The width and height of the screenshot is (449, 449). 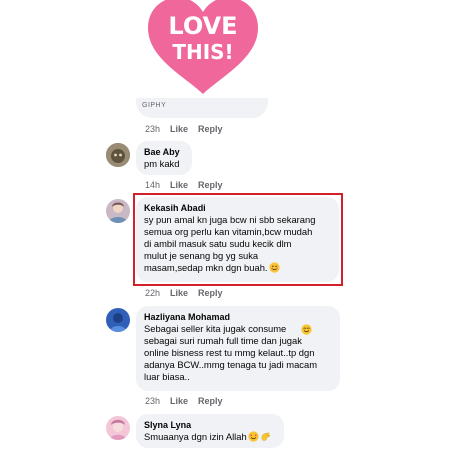 What do you see at coordinates (202, 26) in the screenshot?
I see `heart-line1-text: LOVE` at bounding box center [202, 26].